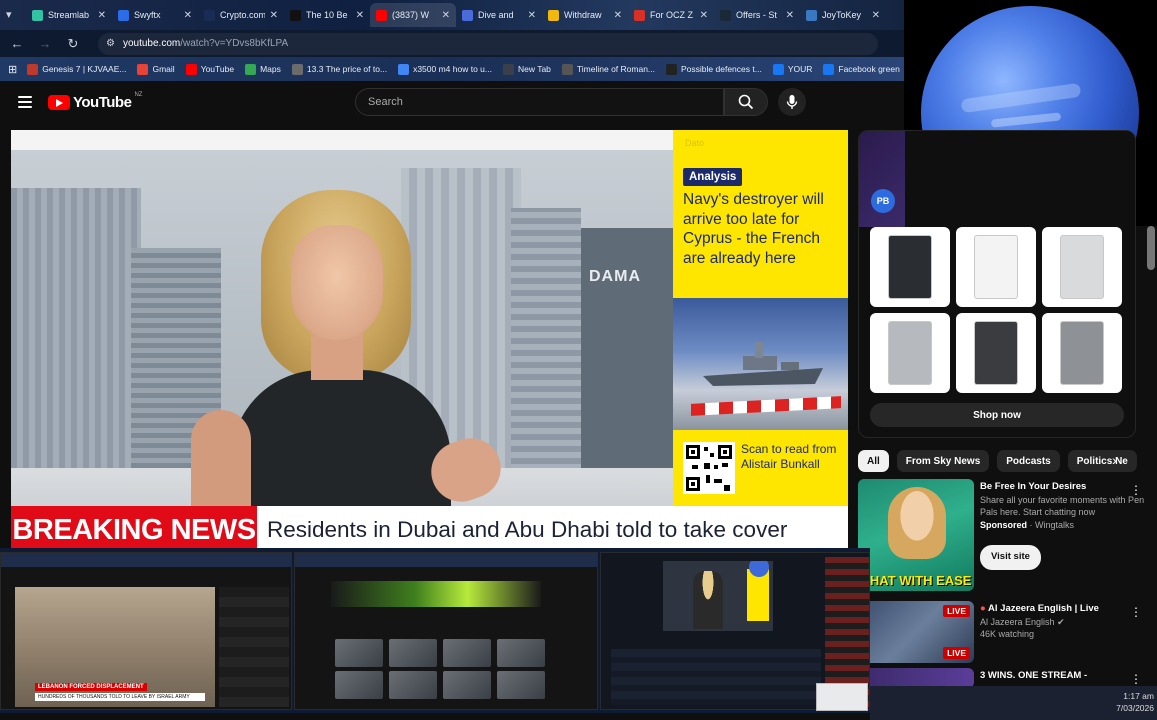  What do you see at coordinates (943, 461) in the screenshot?
I see `filter-chip: From Sky News` at bounding box center [943, 461].